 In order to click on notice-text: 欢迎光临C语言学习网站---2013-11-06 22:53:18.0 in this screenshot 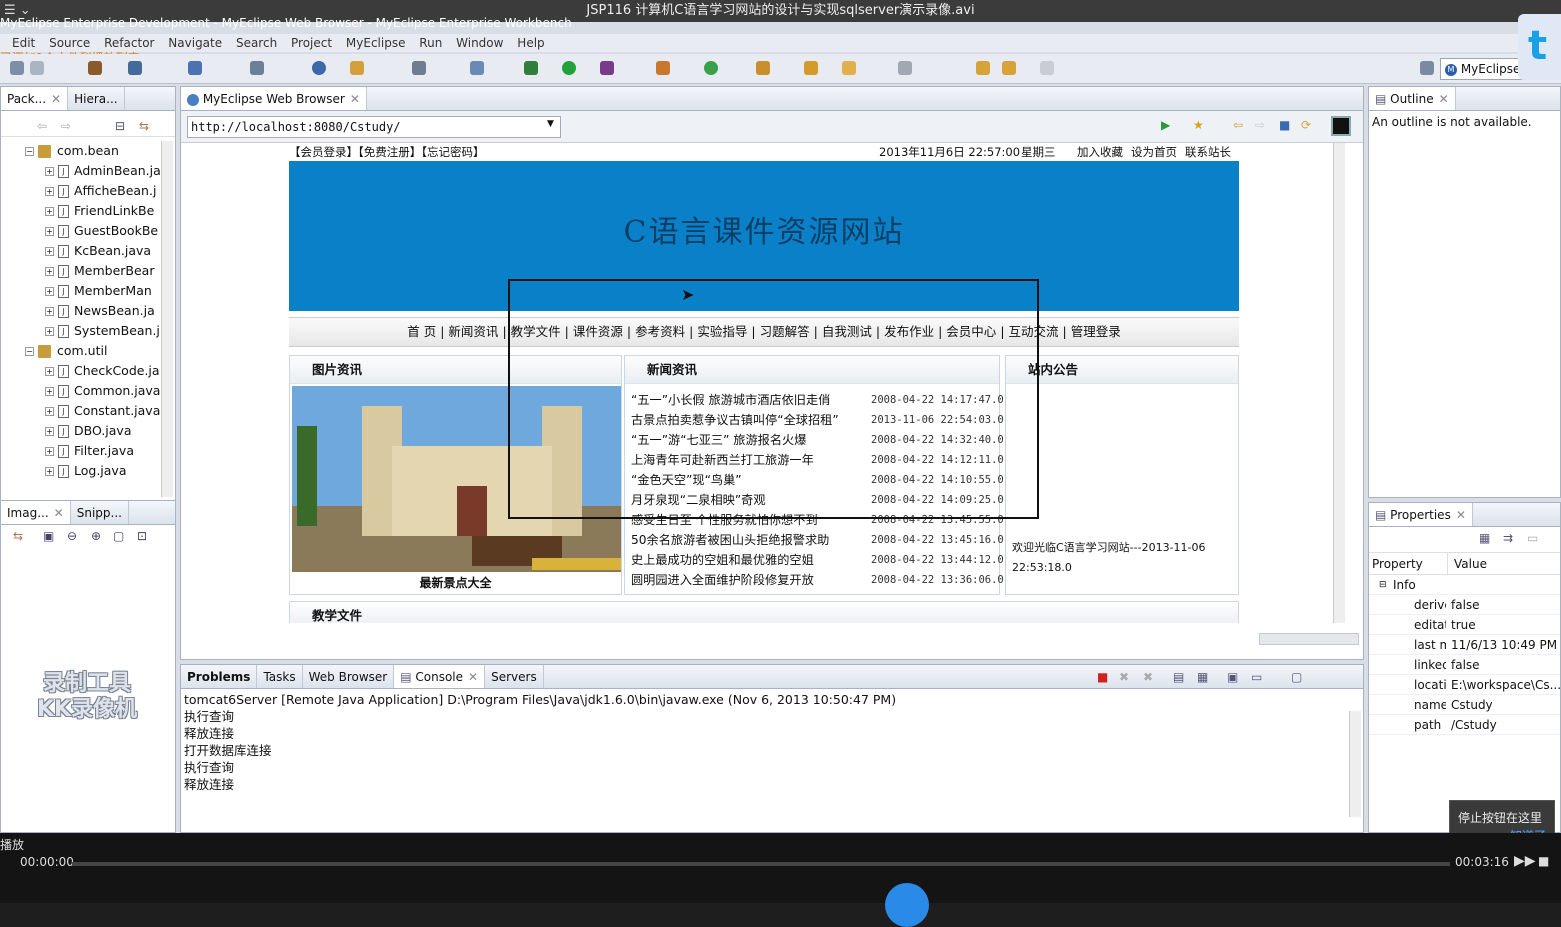, I will do `click(1122, 558)`.